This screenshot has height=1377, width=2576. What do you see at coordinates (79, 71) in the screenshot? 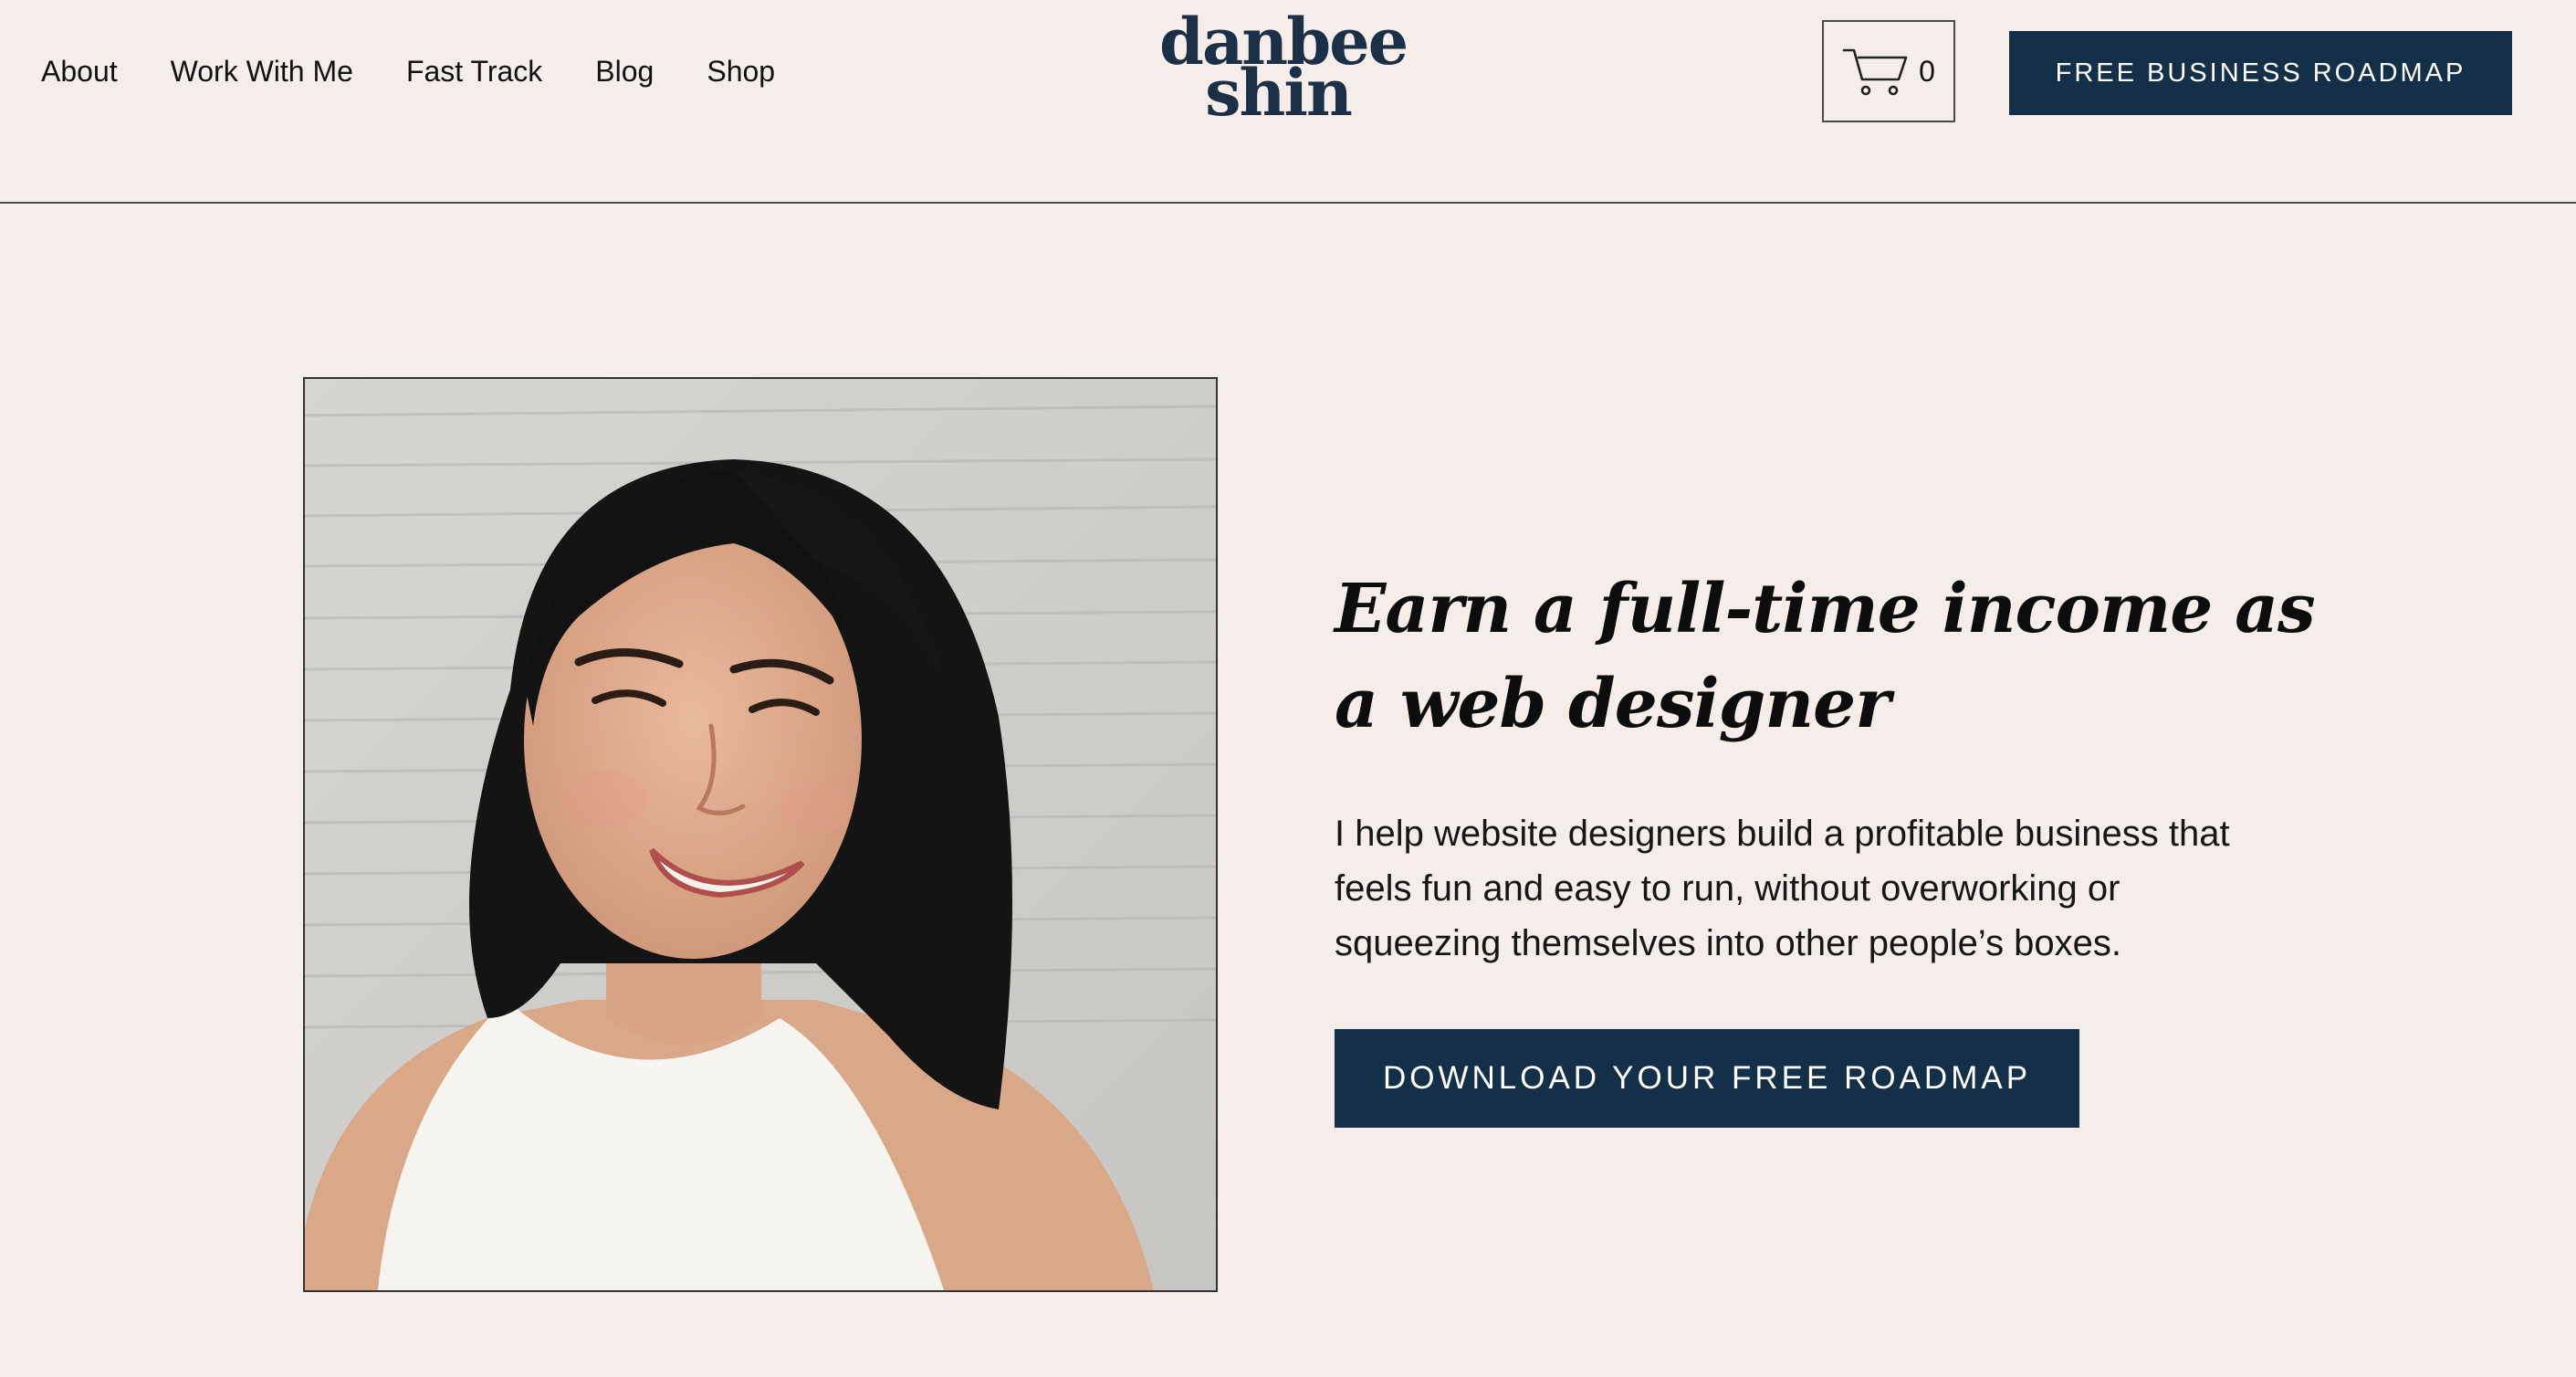
I see `nav-item-about: About` at bounding box center [79, 71].